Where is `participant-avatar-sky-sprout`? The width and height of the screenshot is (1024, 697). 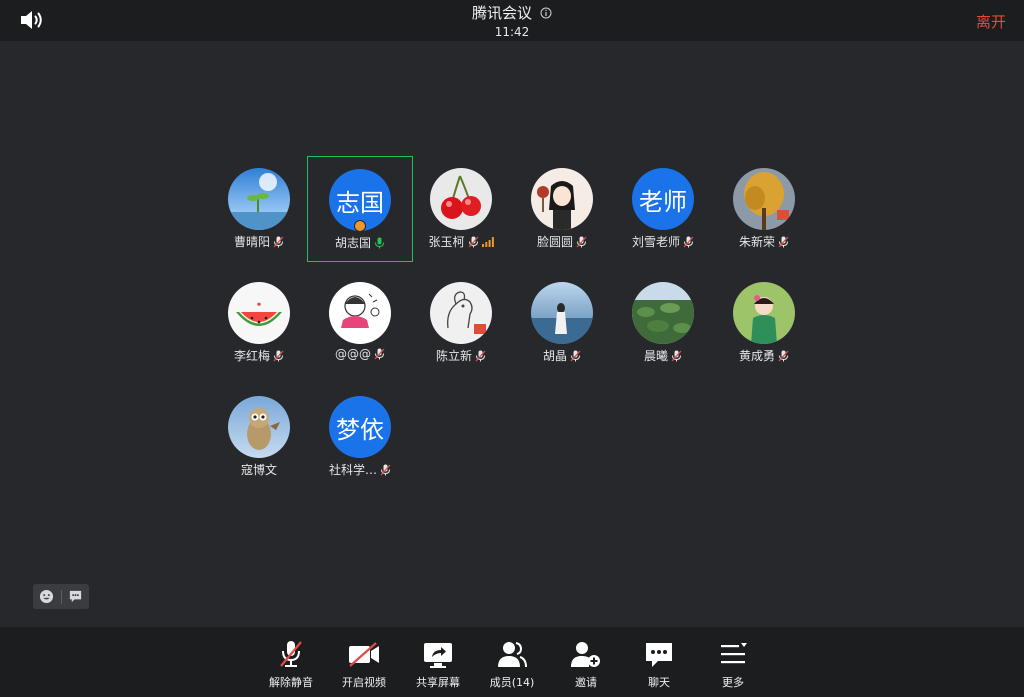
participant-avatar-sky-sprout is located at coordinates (259, 199).